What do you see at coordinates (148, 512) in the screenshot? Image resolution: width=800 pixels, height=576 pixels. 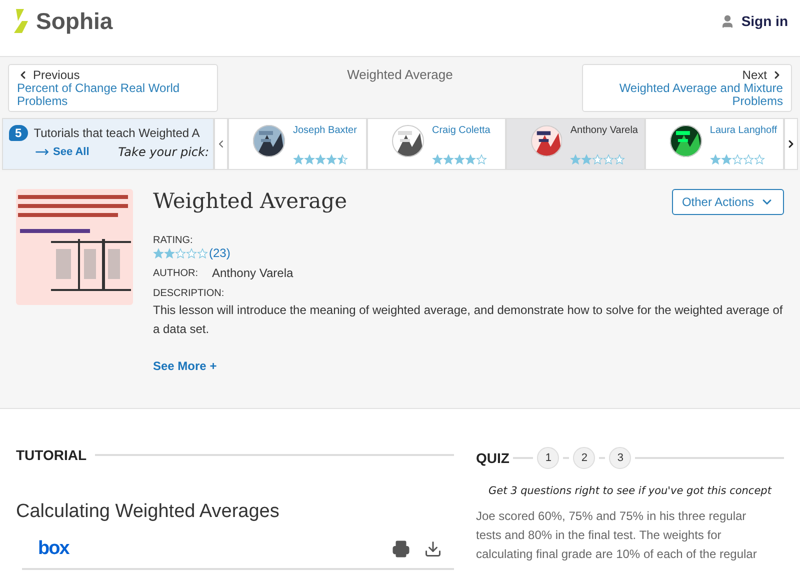 I see `tutorial-title: Calculating Weighted Averages` at bounding box center [148, 512].